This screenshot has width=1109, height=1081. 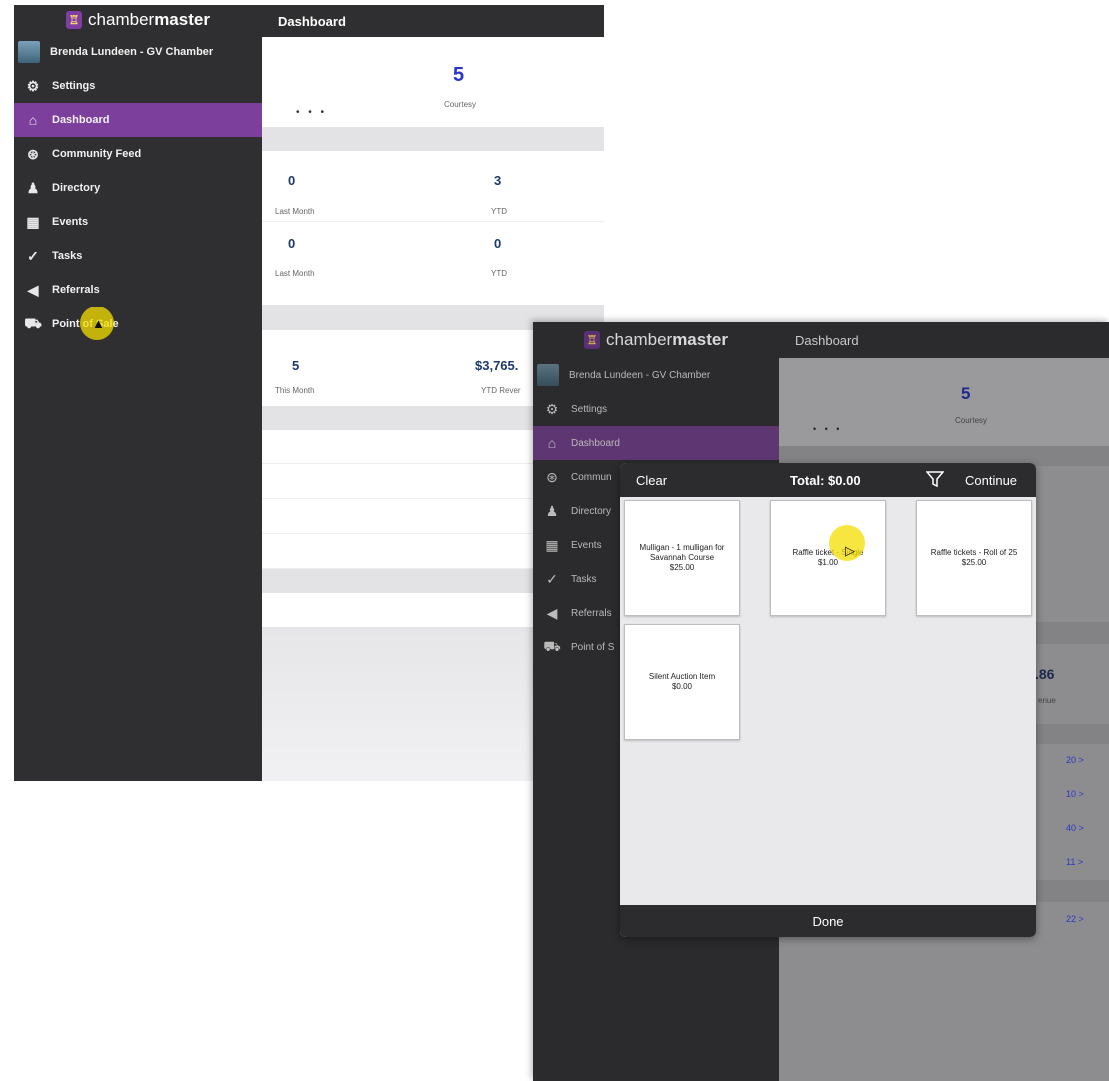 I want to click on stat-label: YTD Rever, so click(x=501, y=390).